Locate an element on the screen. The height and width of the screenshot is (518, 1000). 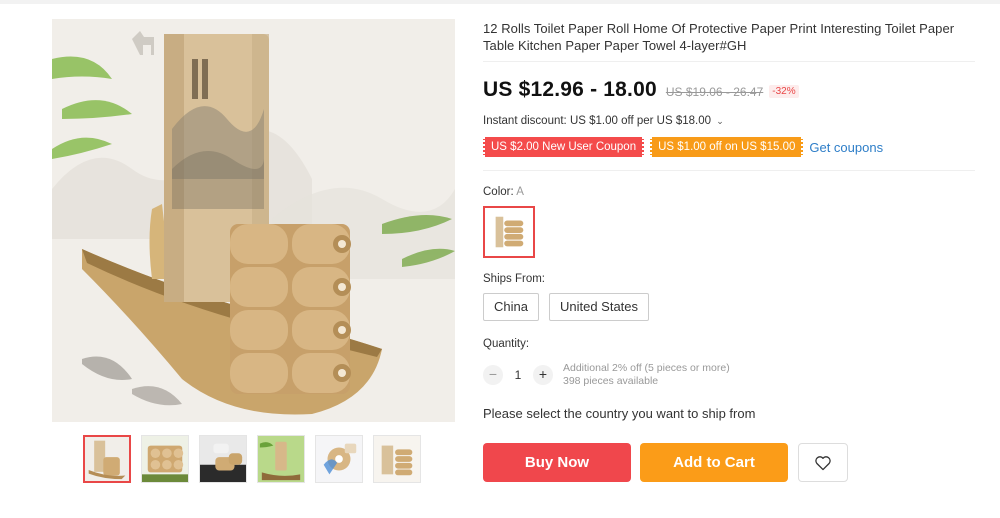
action-buttons: Buy Now Add to Cart is located at coordinates (665, 462).